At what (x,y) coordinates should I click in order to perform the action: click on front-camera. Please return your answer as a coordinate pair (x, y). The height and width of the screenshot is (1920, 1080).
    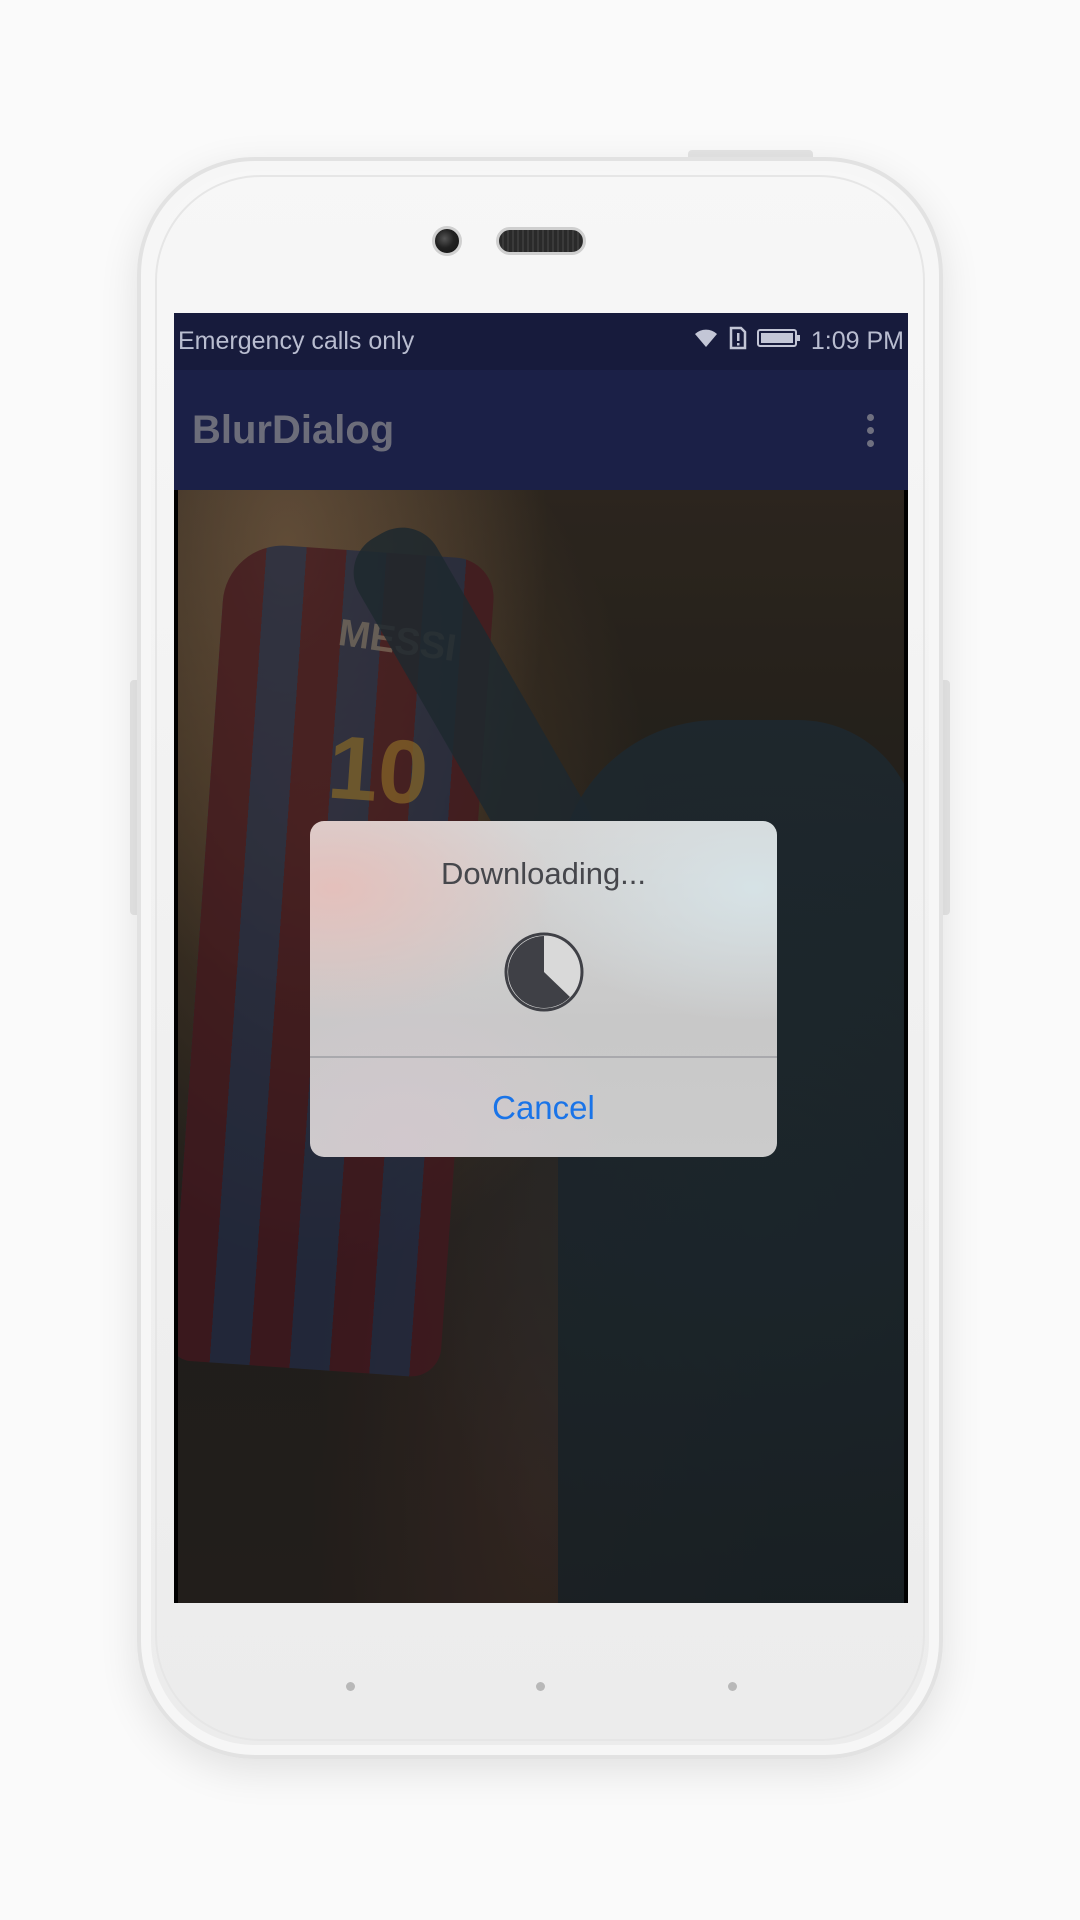
    Looking at the image, I should click on (447, 241).